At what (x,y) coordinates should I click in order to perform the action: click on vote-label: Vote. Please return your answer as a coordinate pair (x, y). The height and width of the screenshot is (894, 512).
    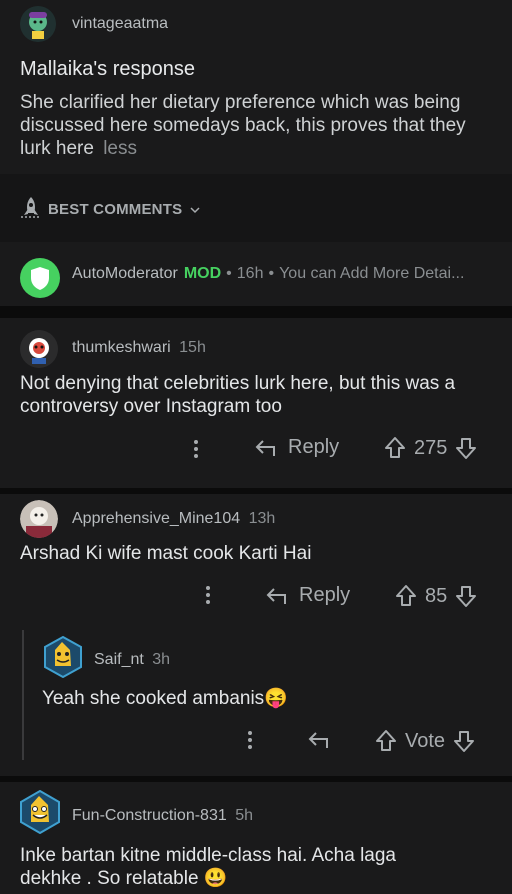
    Looking at the image, I should click on (425, 740).